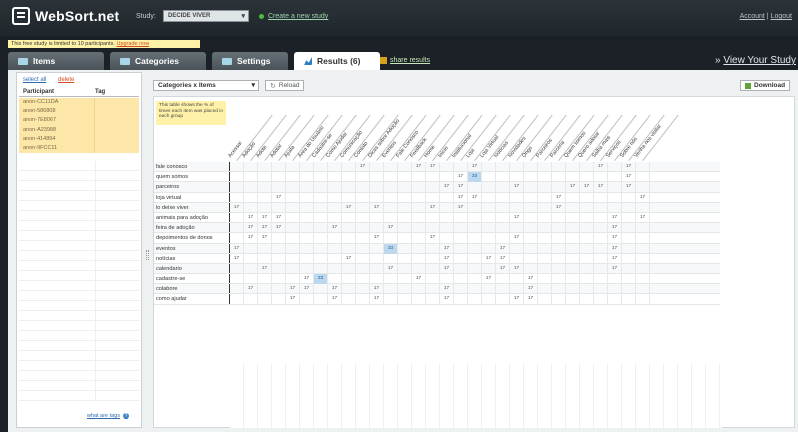  I want to click on participant-row: anon-586808, so click(79, 112).